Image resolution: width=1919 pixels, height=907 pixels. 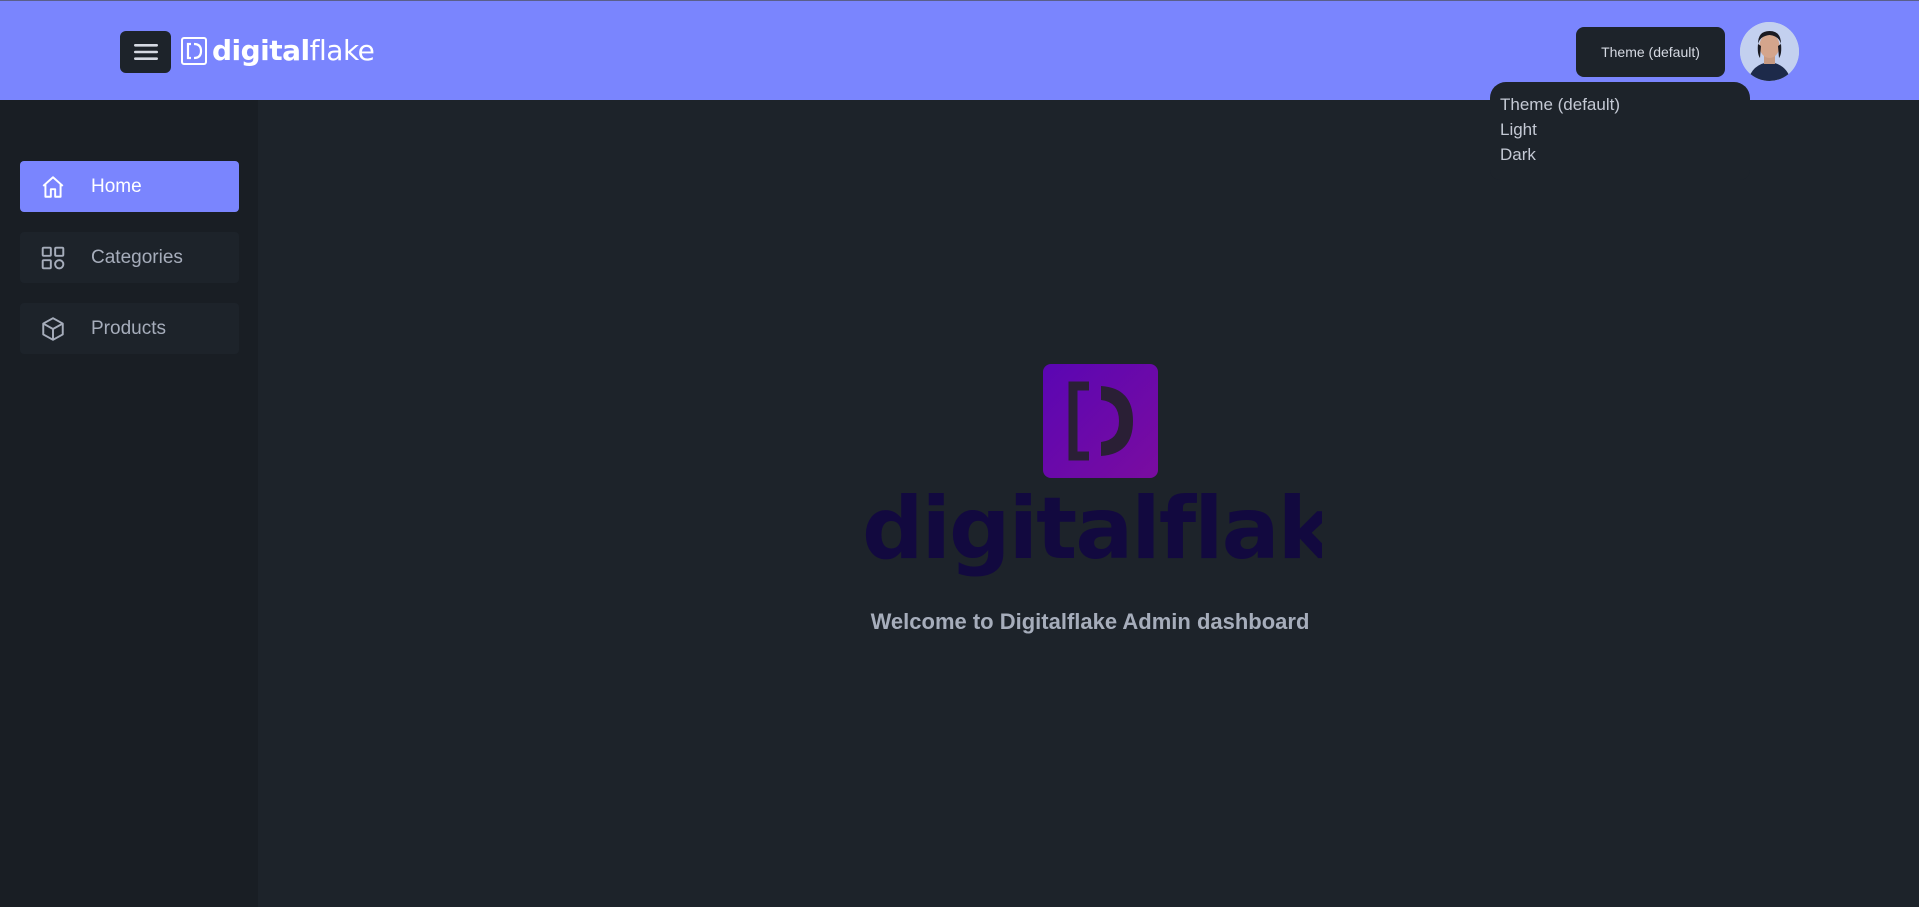 What do you see at coordinates (53, 258) in the screenshot?
I see `grid-icon` at bounding box center [53, 258].